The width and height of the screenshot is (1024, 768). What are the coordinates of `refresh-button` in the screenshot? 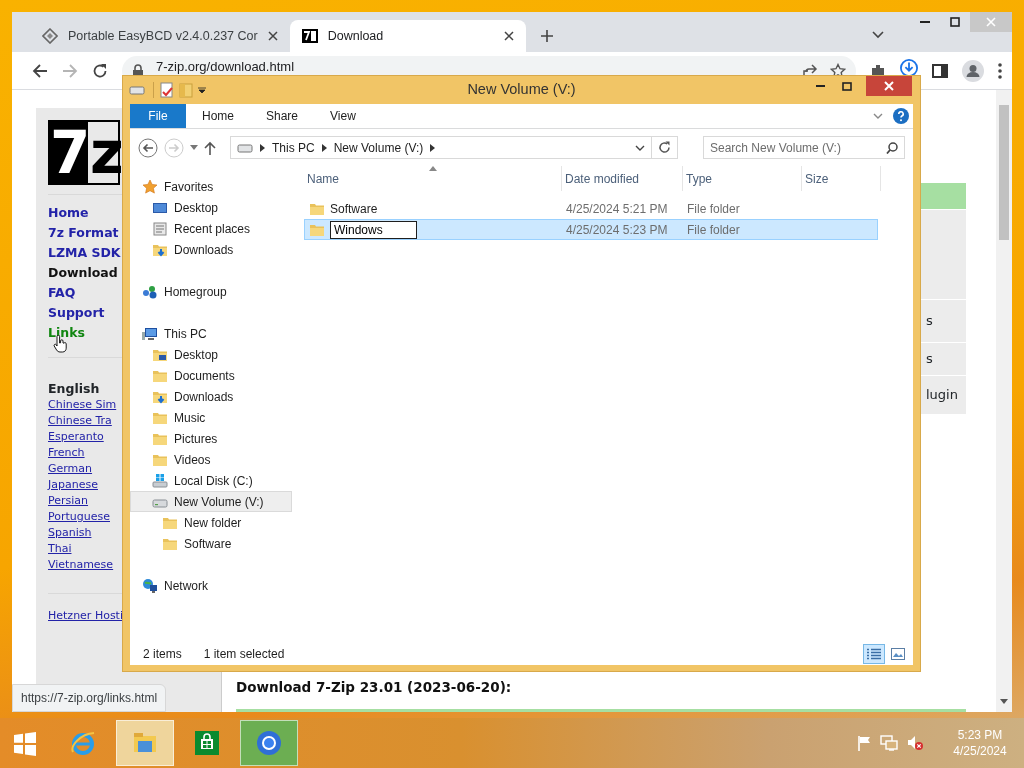 It's located at (665, 147).